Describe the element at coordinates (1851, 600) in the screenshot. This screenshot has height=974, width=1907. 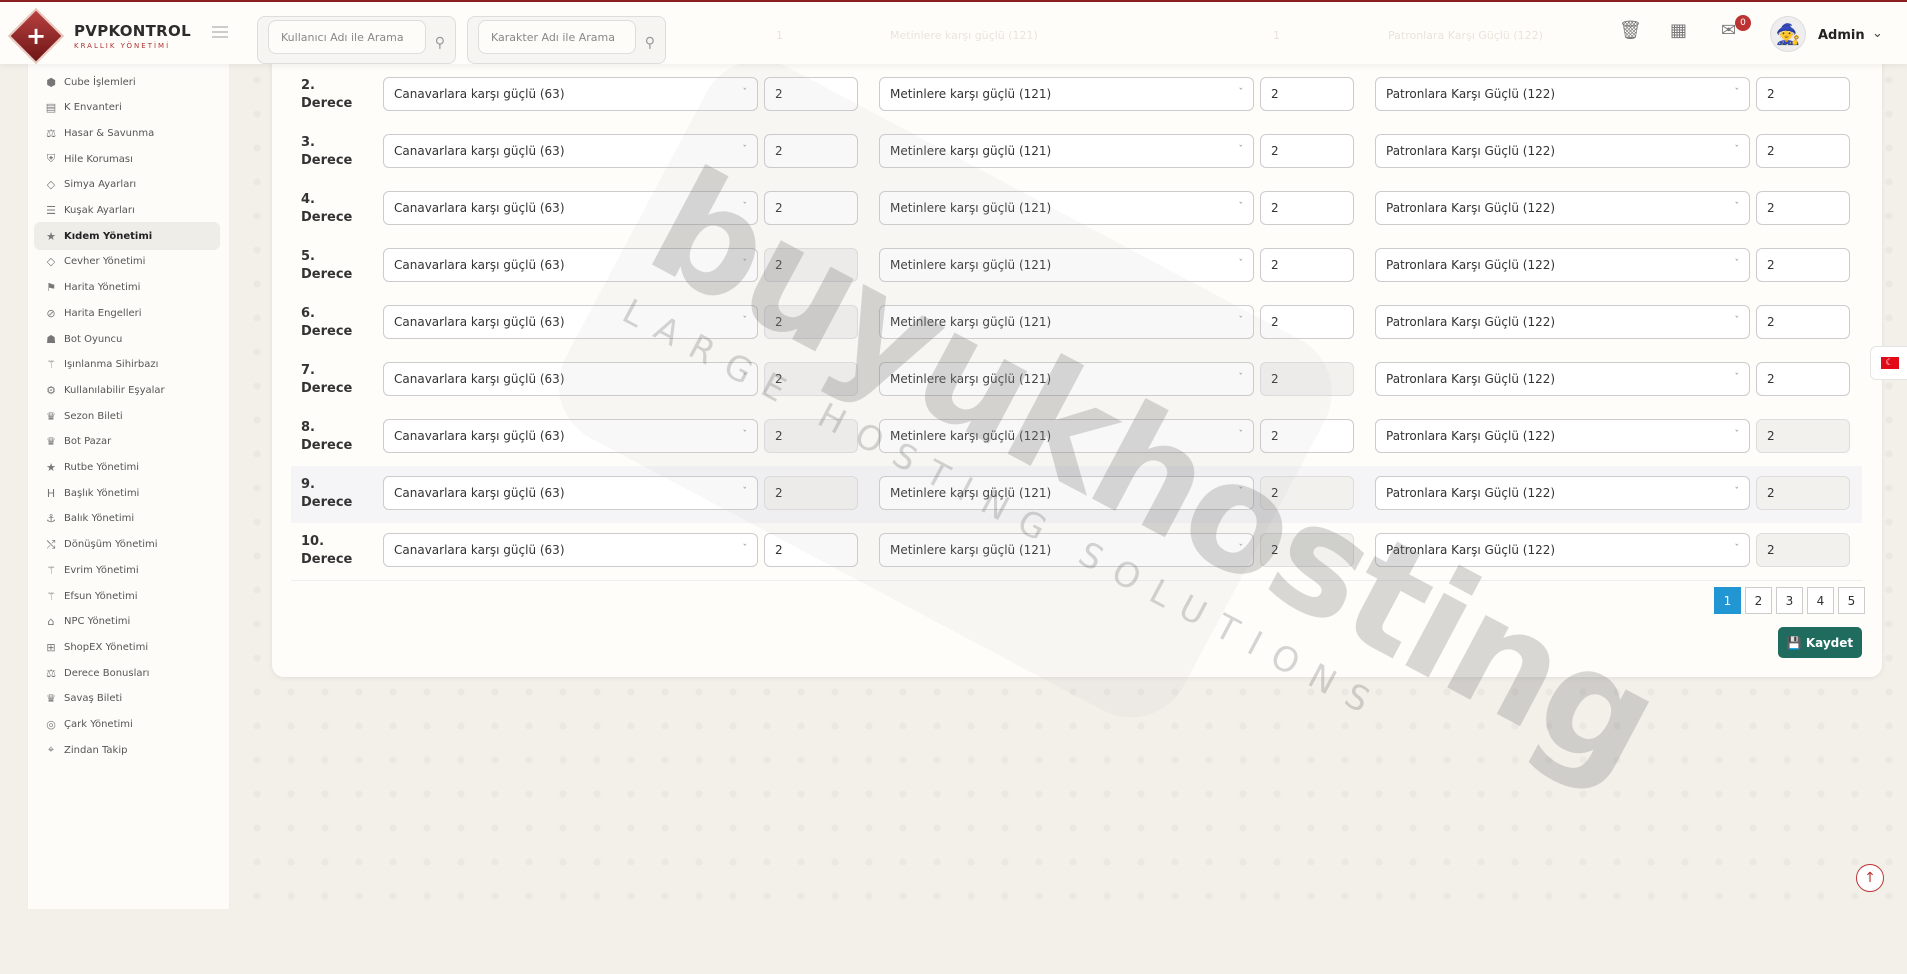
I see `page-button: 5` at that location.